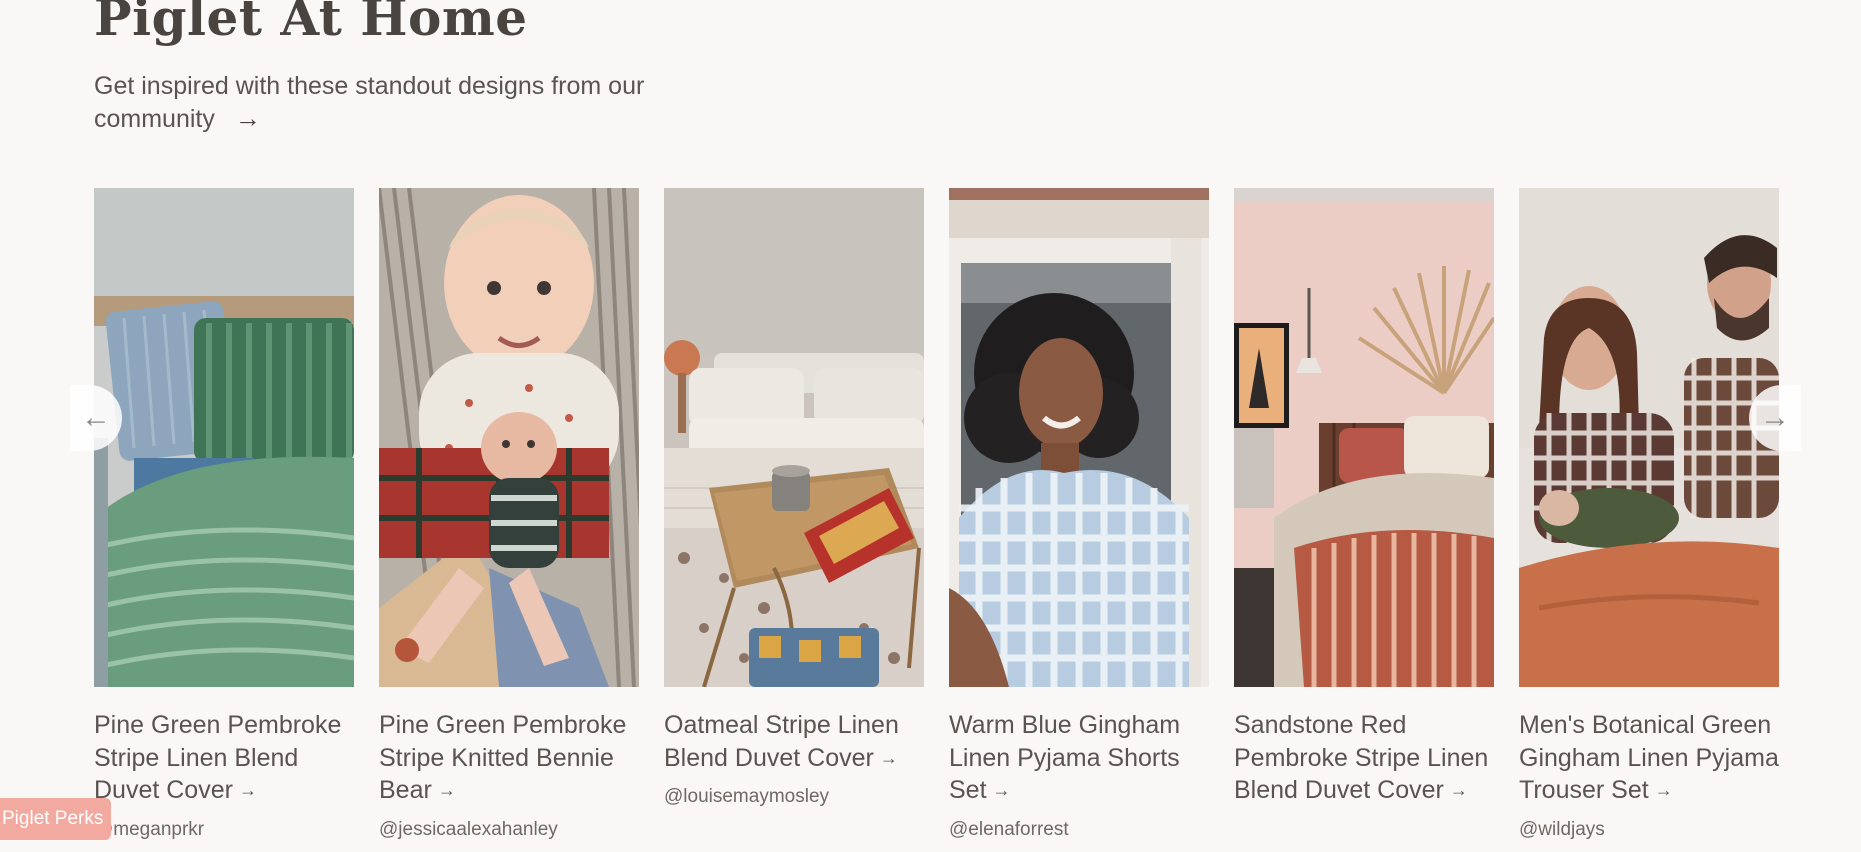  What do you see at coordinates (96, 417) in the screenshot?
I see `arrow-left-icon: ←` at bounding box center [96, 417].